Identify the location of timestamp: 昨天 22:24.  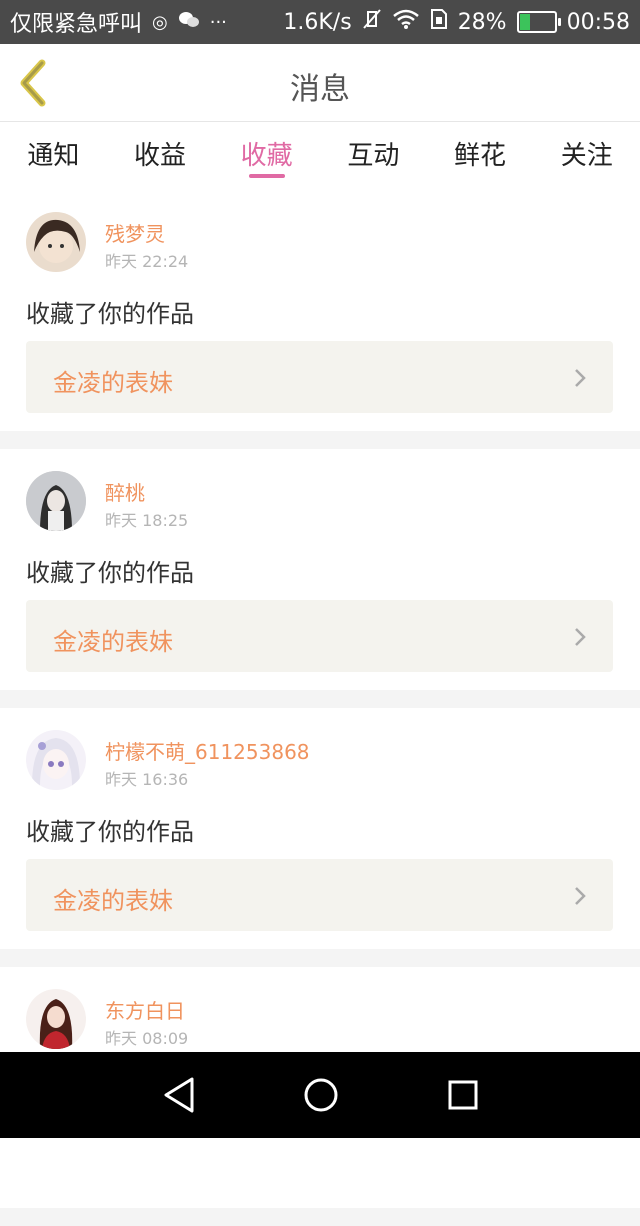
(147, 261).